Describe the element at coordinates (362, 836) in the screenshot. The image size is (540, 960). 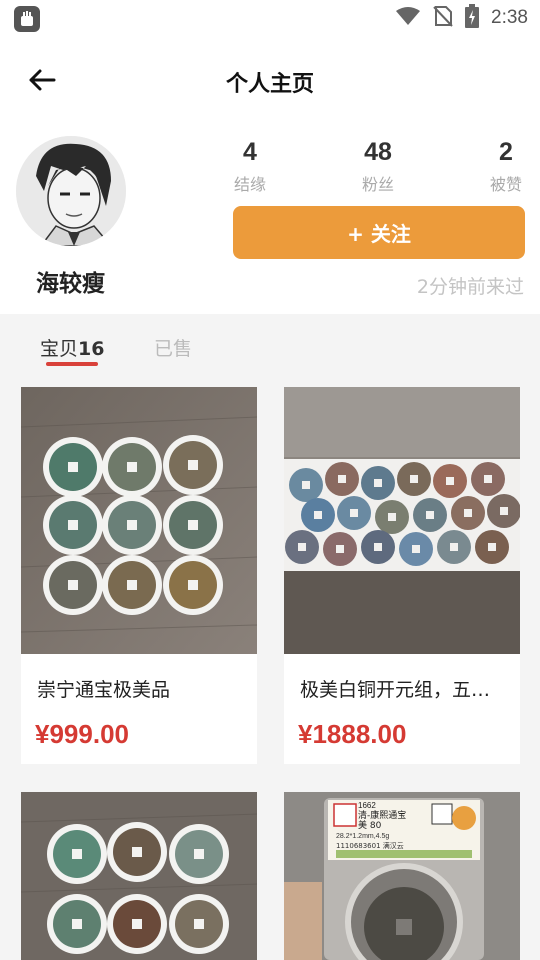
I see `slab-grade-line4: 28.2*1.2mm,4.5g` at that location.